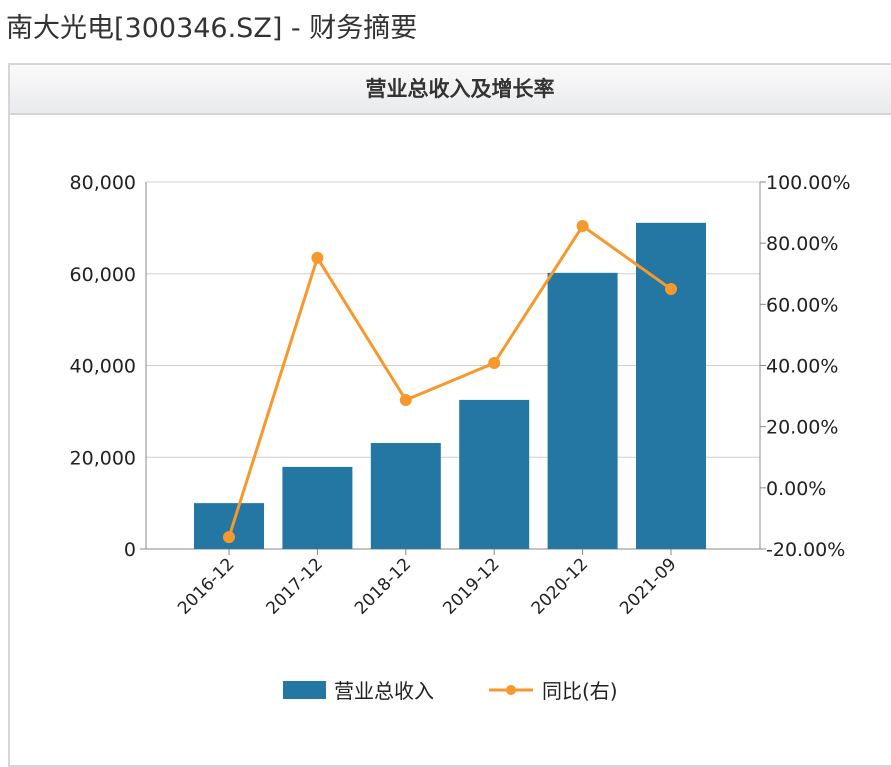 Image resolution: width=891 pixels, height=767 pixels. Describe the element at coordinates (304, 690) in the screenshot. I see `legend-bar-swatch` at that location.